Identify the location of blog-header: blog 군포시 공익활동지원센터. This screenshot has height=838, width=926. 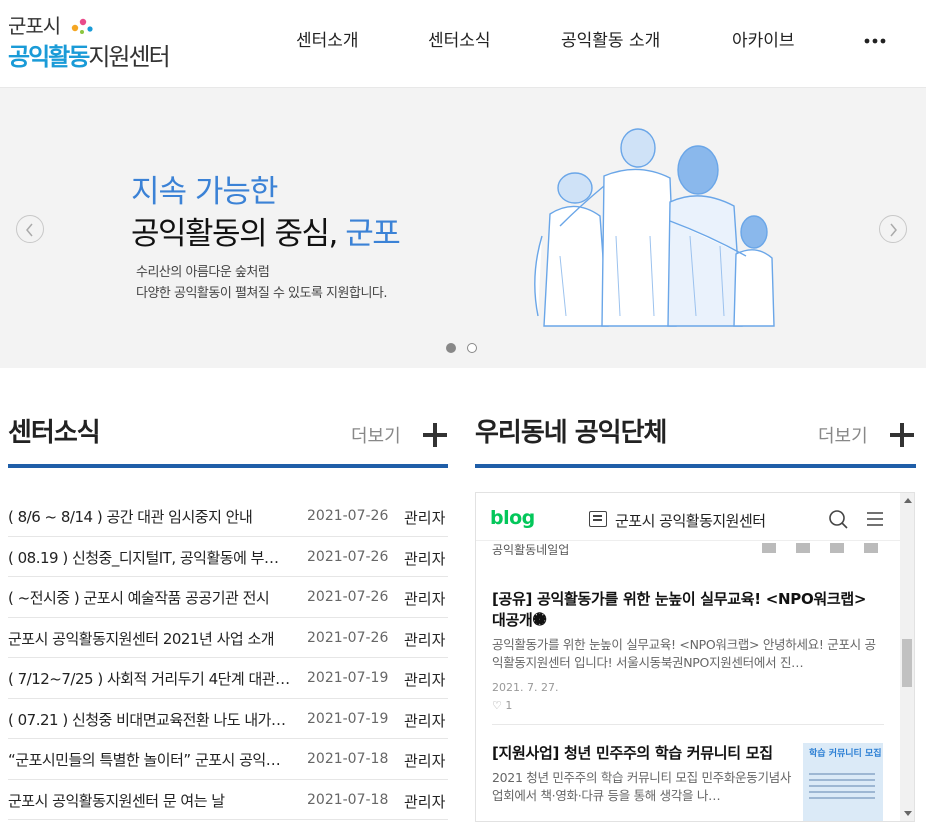
(688, 517).